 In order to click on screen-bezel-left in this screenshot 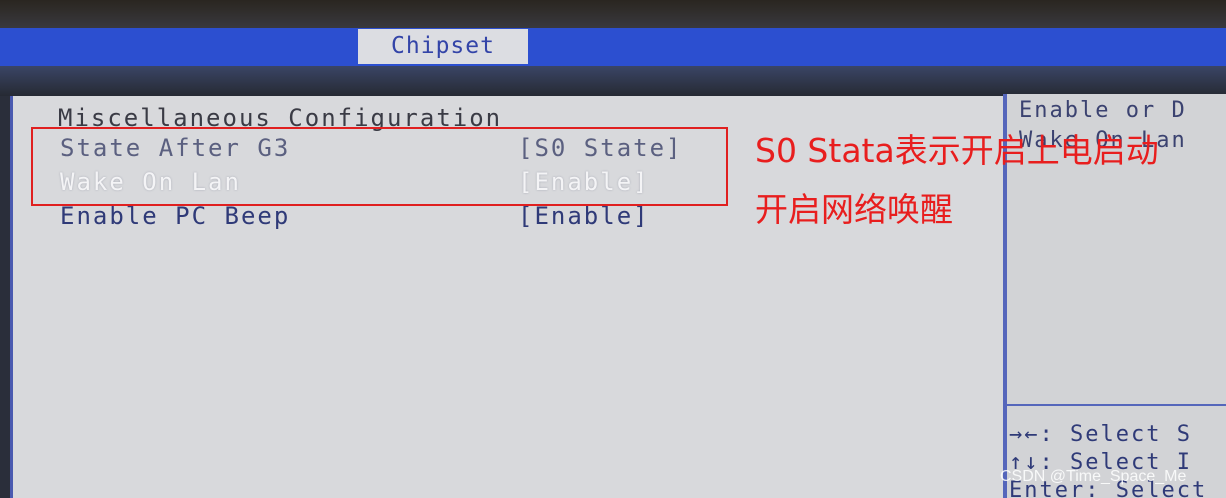, I will do `click(5, 297)`.